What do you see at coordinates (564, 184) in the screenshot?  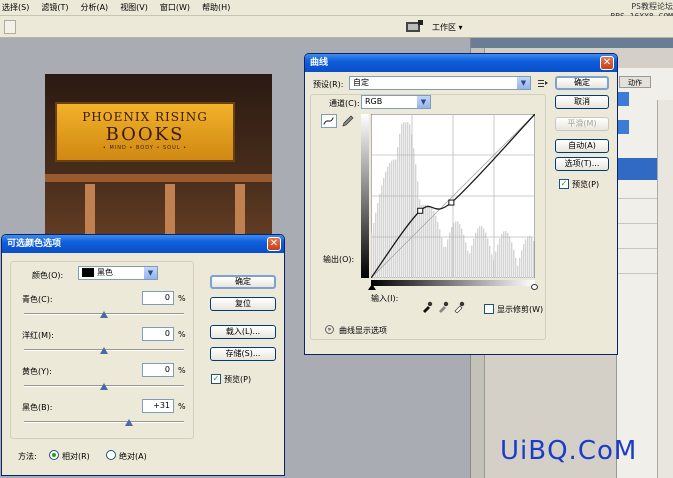 I see `curves-preview-checkbox: ✓` at bounding box center [564, 184].